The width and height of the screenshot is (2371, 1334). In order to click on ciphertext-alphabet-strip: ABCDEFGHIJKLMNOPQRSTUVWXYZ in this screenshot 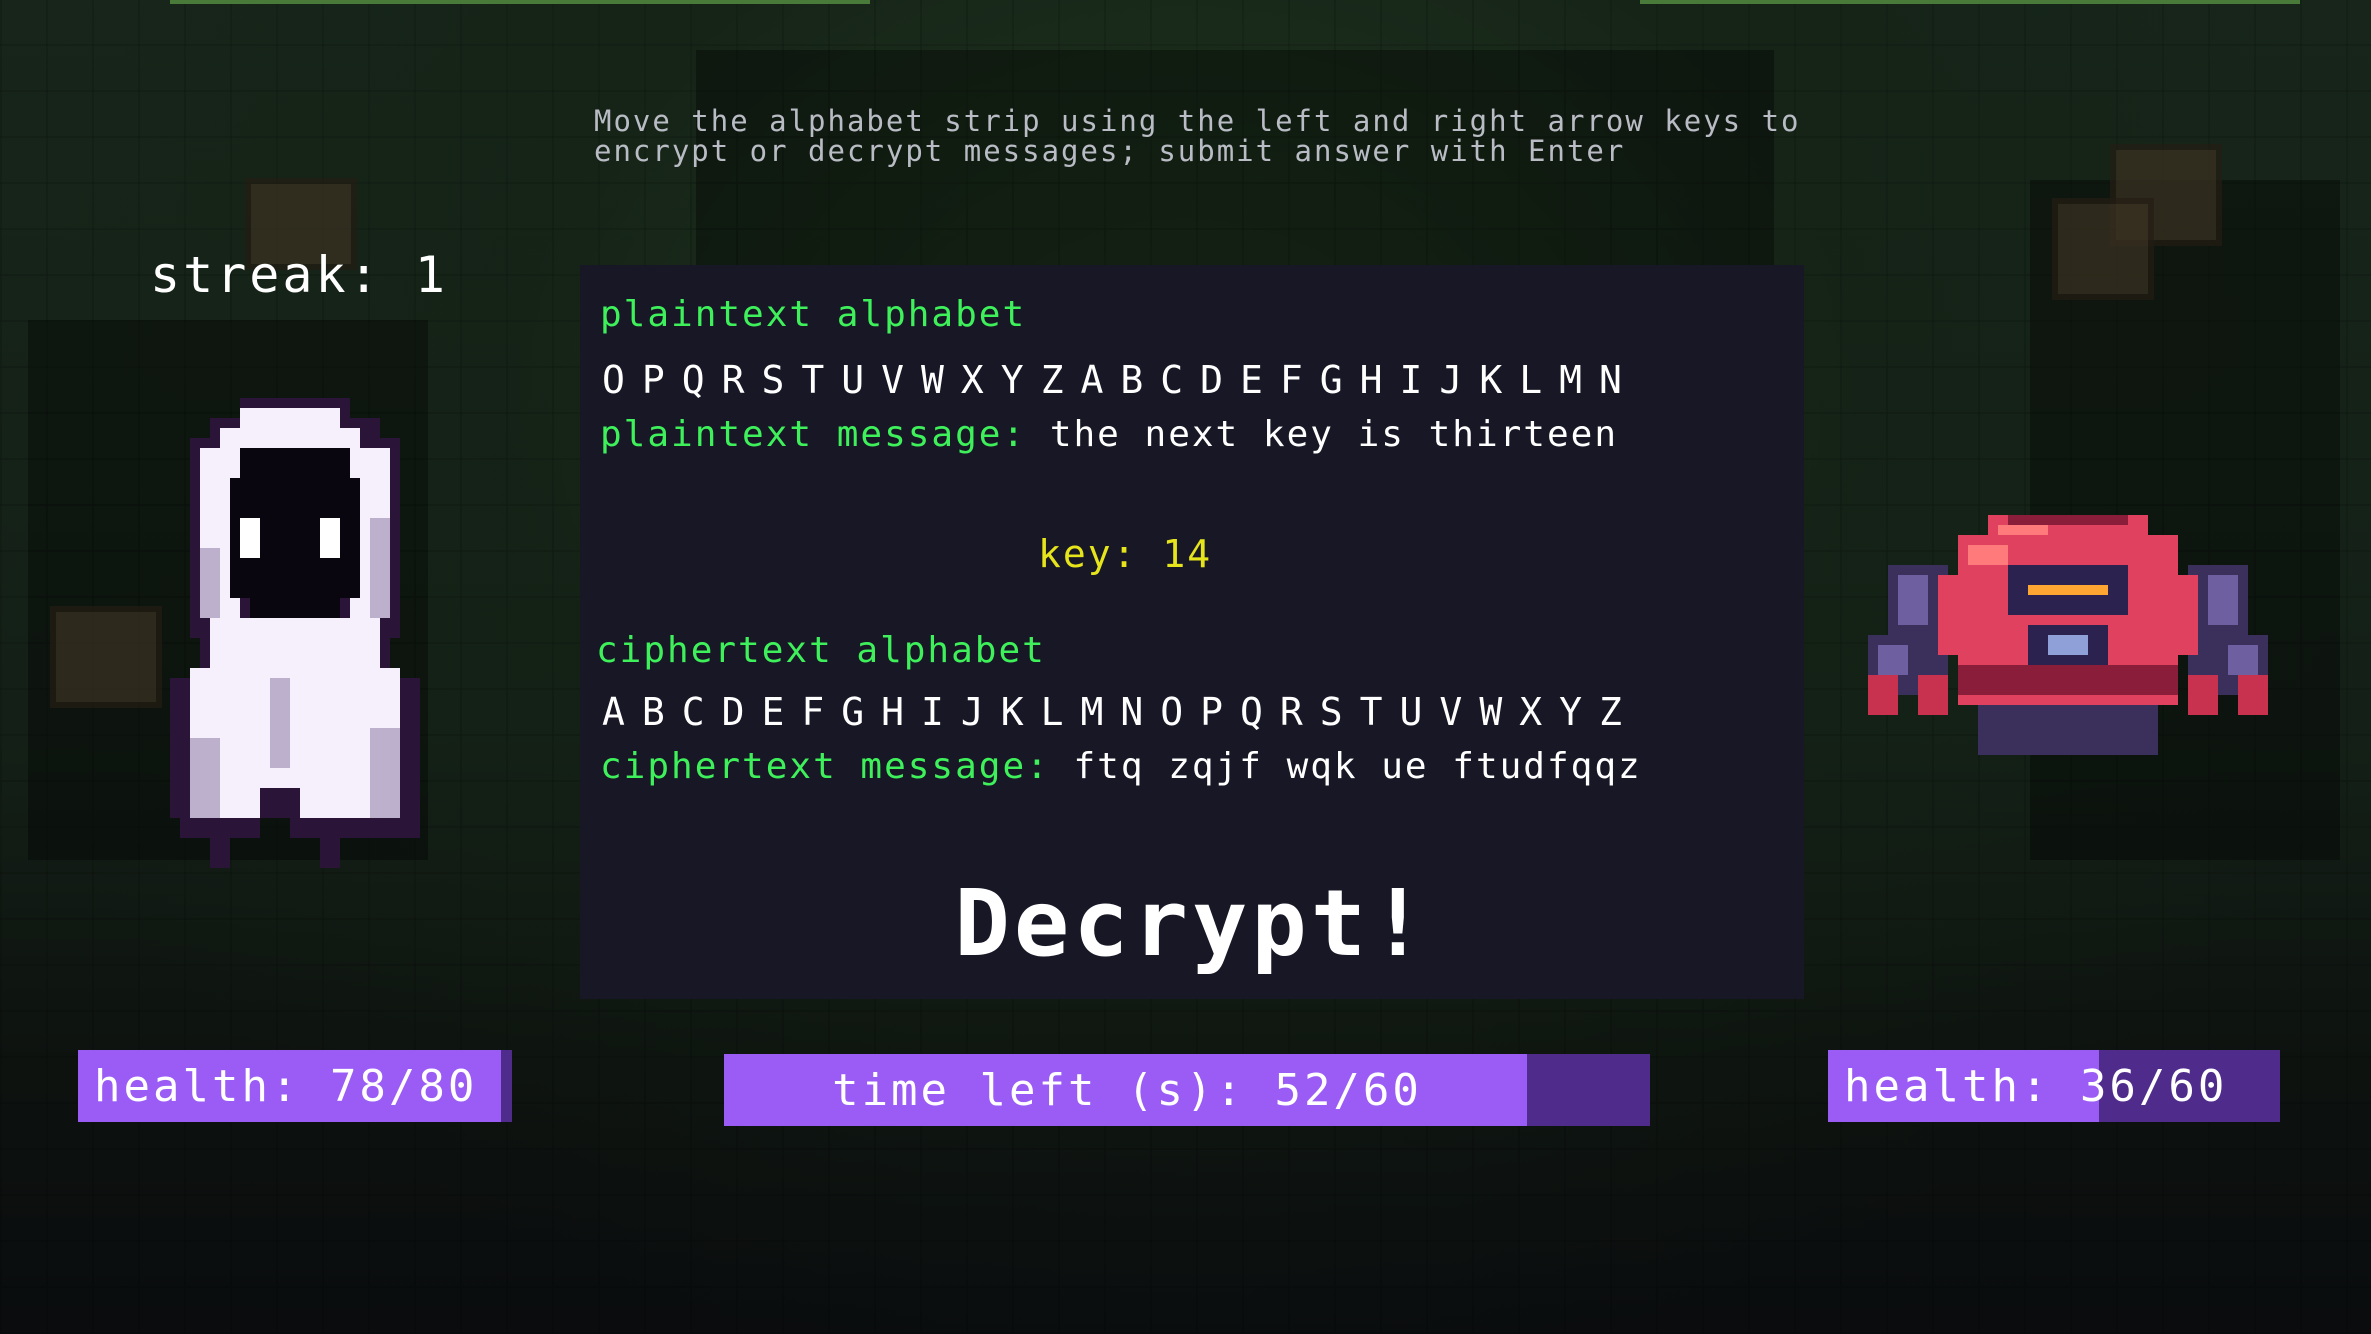, I will do `click(1120, 712)`.